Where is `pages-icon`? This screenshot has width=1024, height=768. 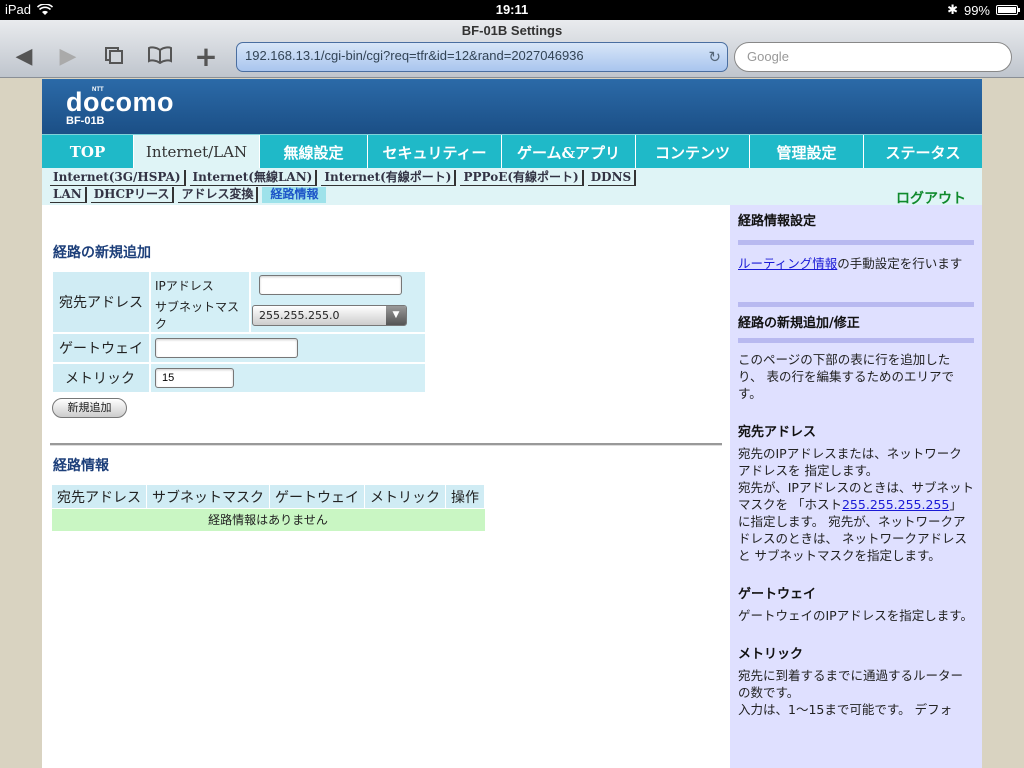 pages-icon is located at coordinates (114, 57).